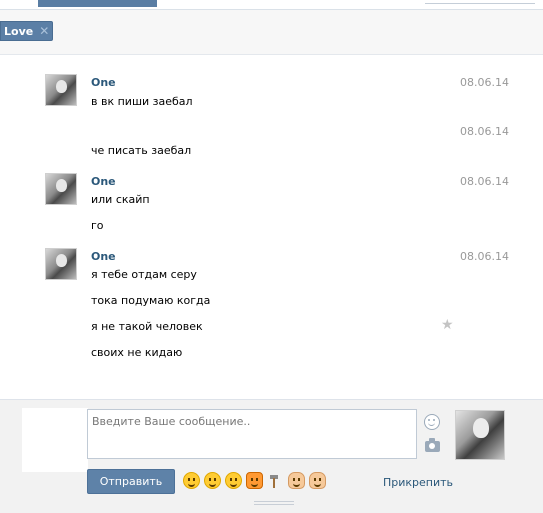  Describe the element at coordinates (171, 421) in the screenshot. I see `message-input-placeholder: Введите Ваше сообщение..` at that location.